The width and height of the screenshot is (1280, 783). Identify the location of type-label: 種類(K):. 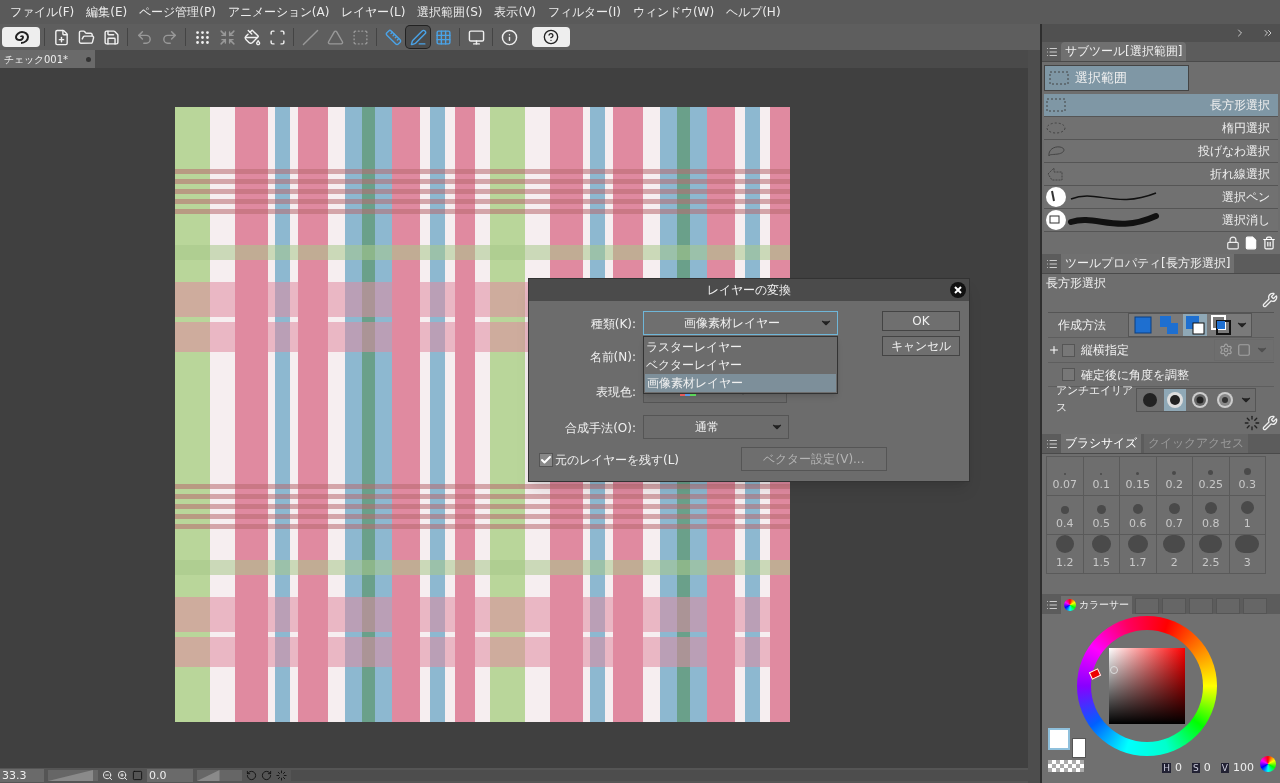
(613, 324).